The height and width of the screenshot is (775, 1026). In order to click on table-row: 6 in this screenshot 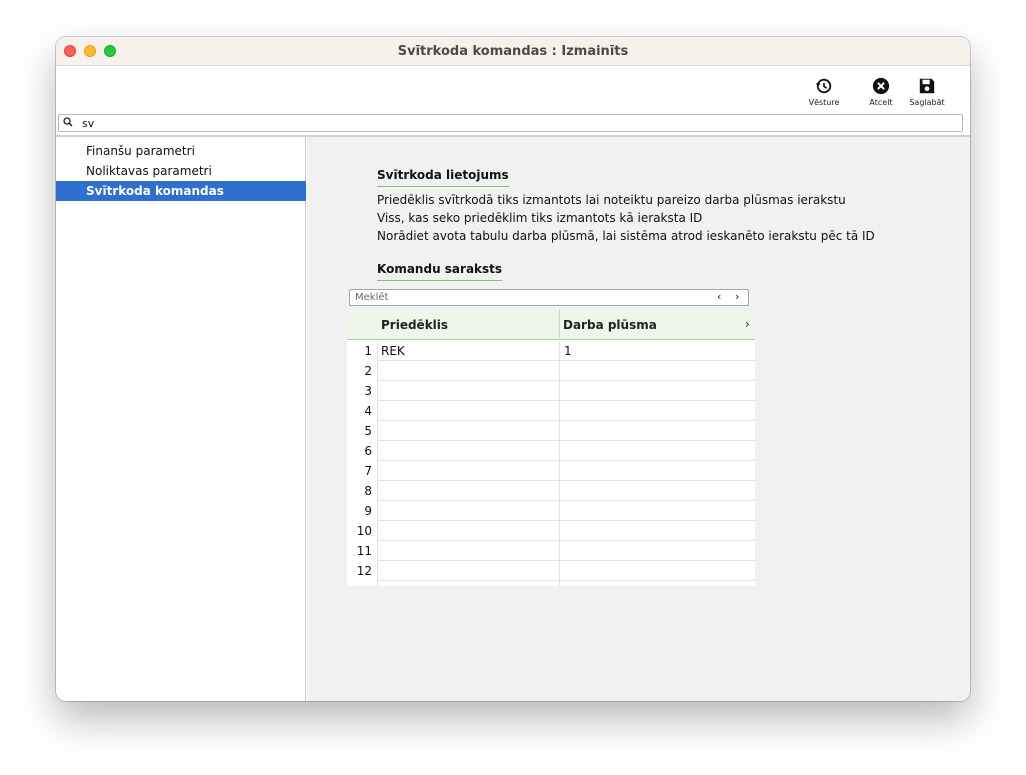, I will do `click(551, 451)`.